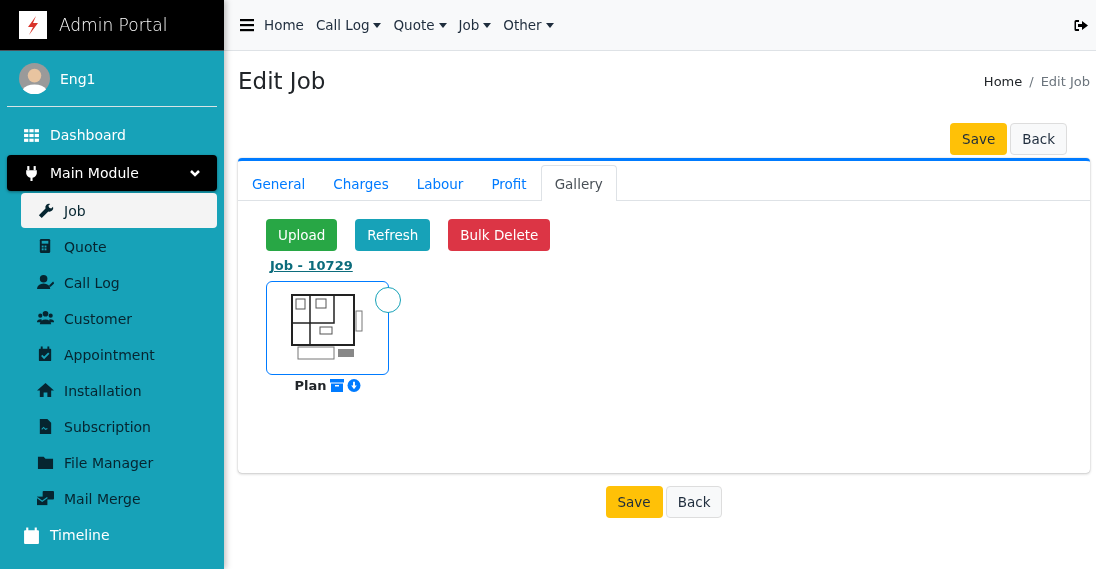 The image size is (1096, 569). I want to click on nav-link: Call Log, so click(348, 25).